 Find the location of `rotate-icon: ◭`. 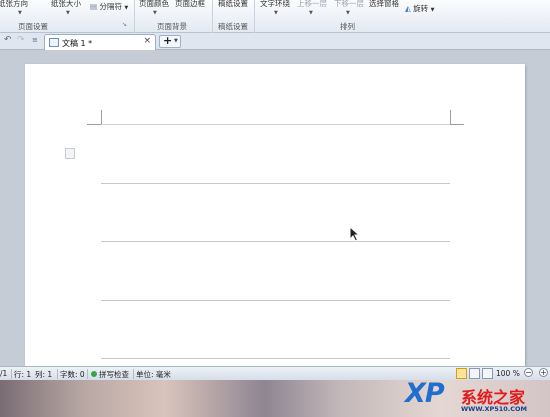

rotate-icon: ◭ is located at coordinates (408, 8).